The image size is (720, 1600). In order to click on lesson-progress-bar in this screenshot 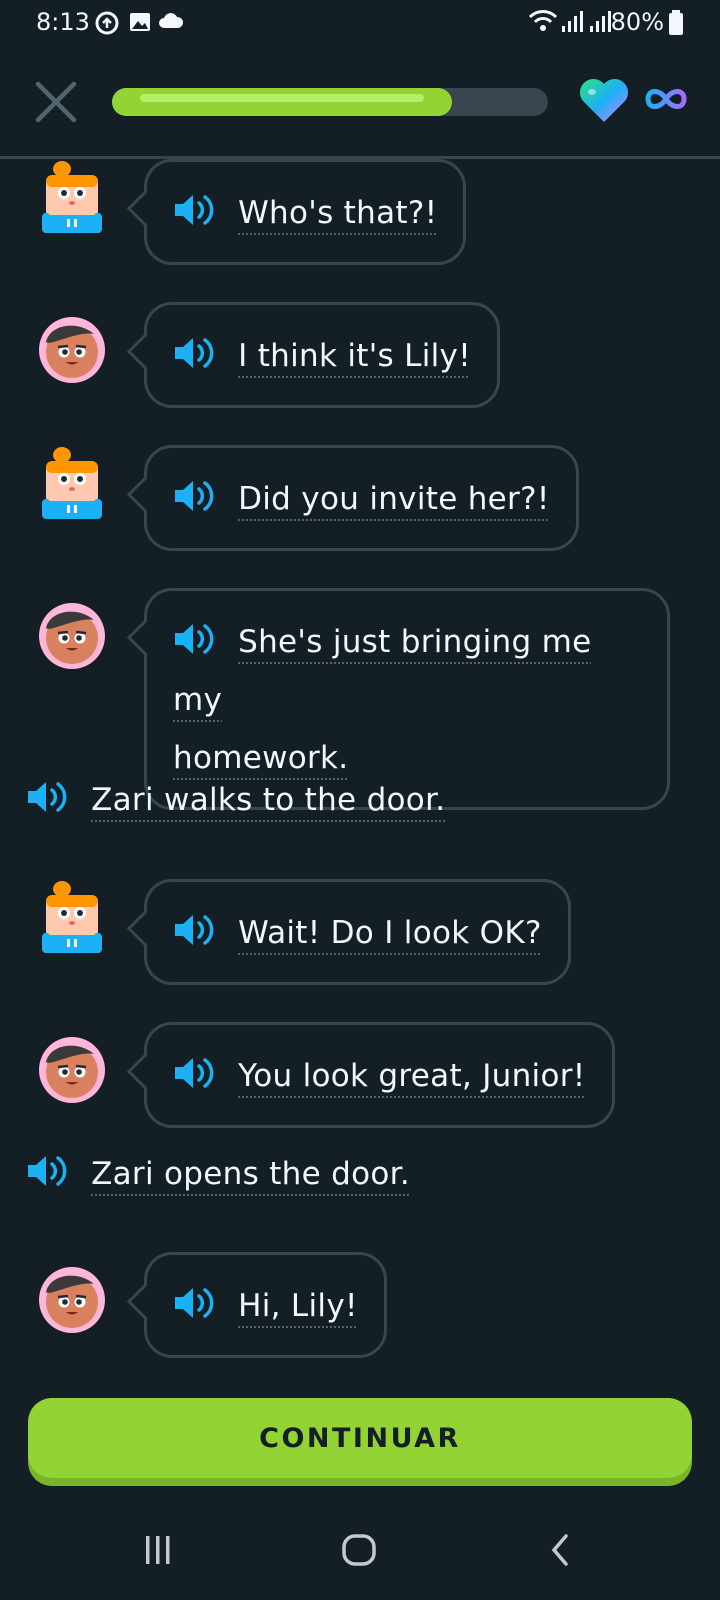, I will do `click(330, 102)`.